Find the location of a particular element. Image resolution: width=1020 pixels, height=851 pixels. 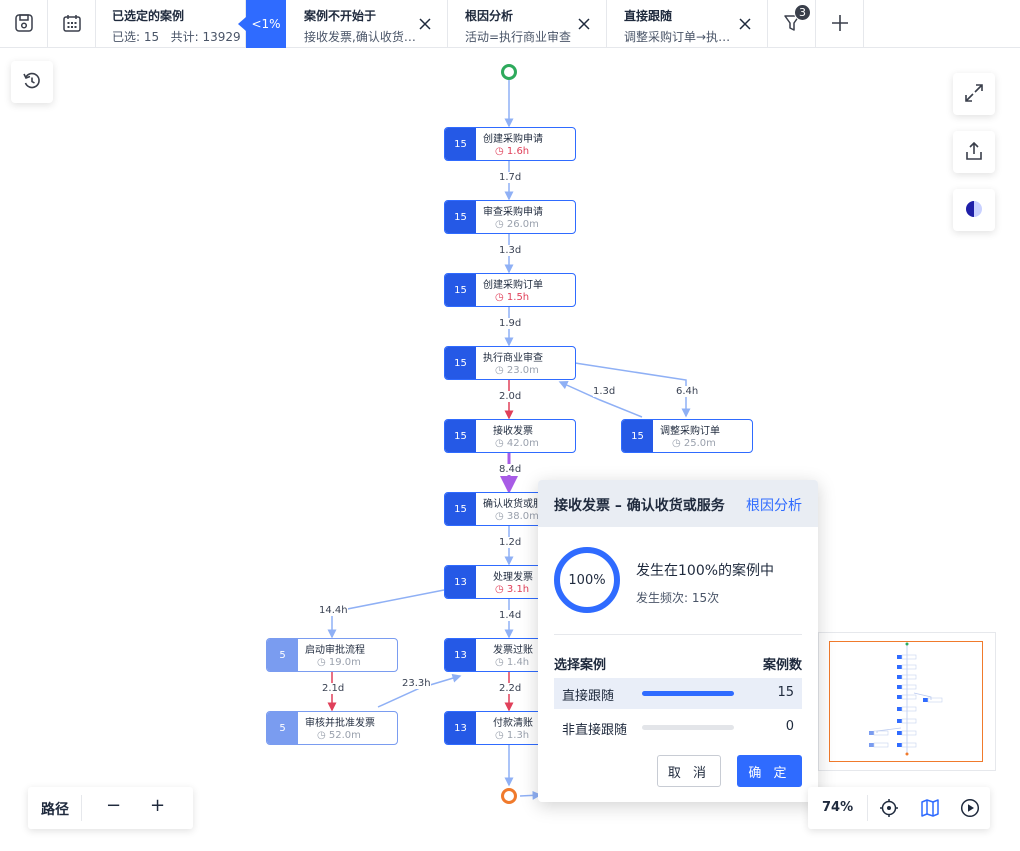

node-name: 付款清账 is located at coordinates (513, 723).